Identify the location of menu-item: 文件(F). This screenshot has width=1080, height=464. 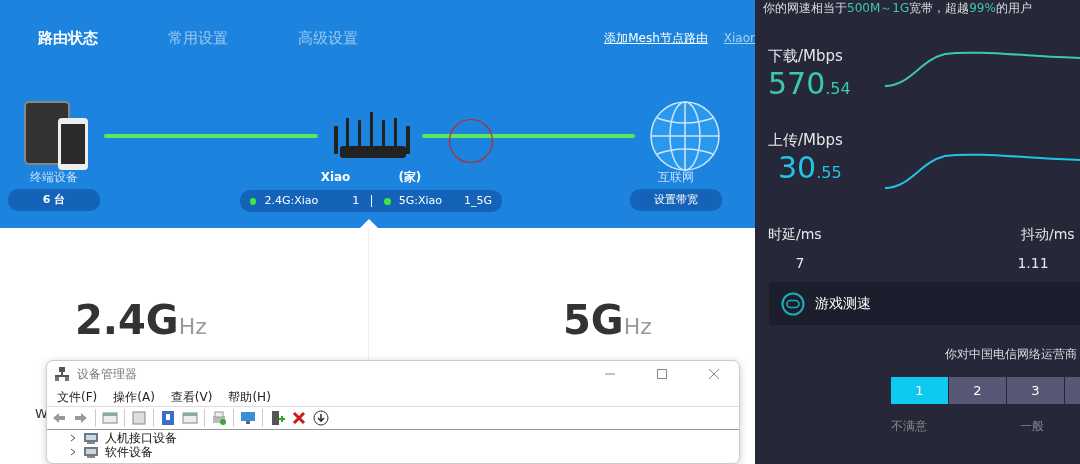
(77, 397).